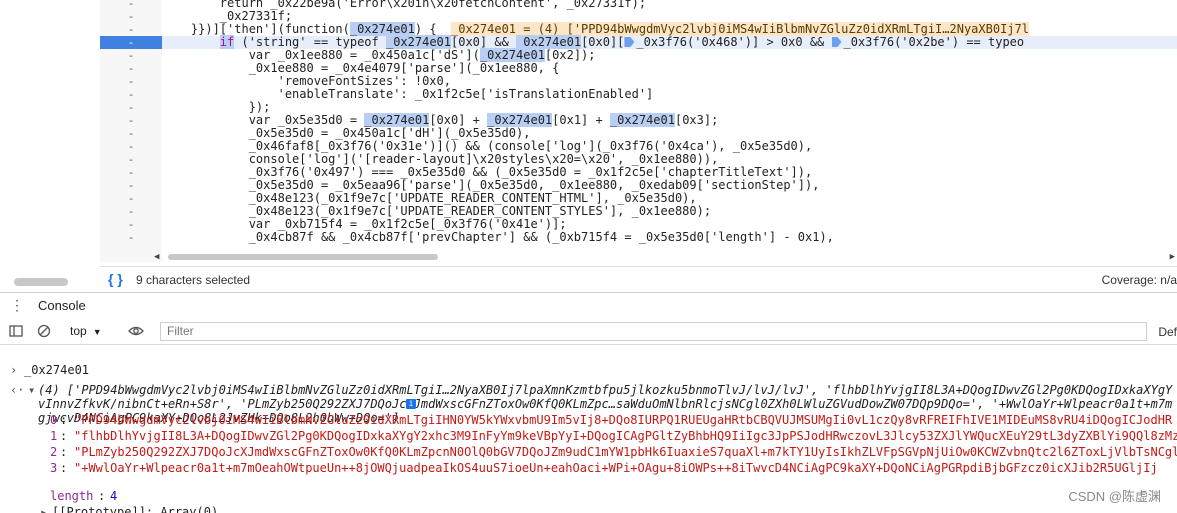 Image resolution: width=1177 pixels, height=513 pixels. What do you see at coordinates (321, 55) in the screenshot?
I see `code-token: var _0x1ee880 = _0x450a1c['dS'](` at bounding box center [321, 55].